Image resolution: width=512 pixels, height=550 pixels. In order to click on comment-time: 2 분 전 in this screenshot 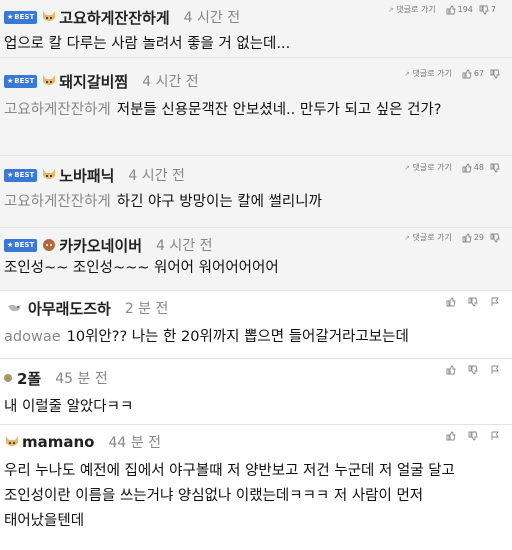, I will do `click(146, 309)`.